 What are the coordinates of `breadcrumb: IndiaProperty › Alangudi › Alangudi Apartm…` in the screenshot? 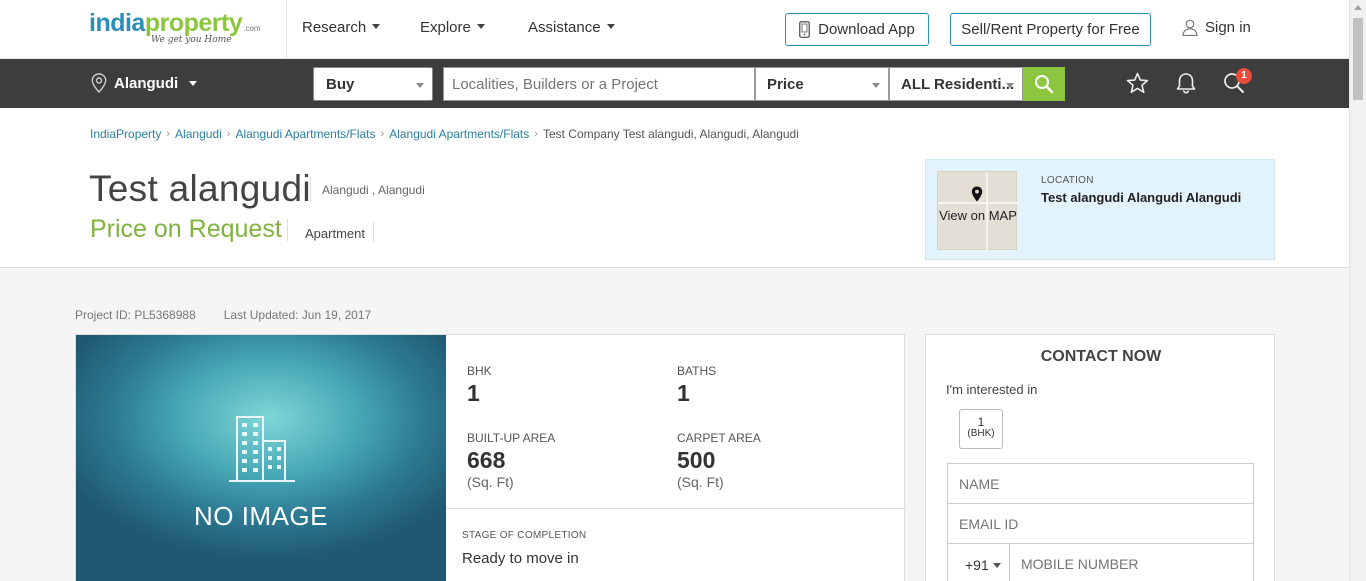 It's located at (444, 134).